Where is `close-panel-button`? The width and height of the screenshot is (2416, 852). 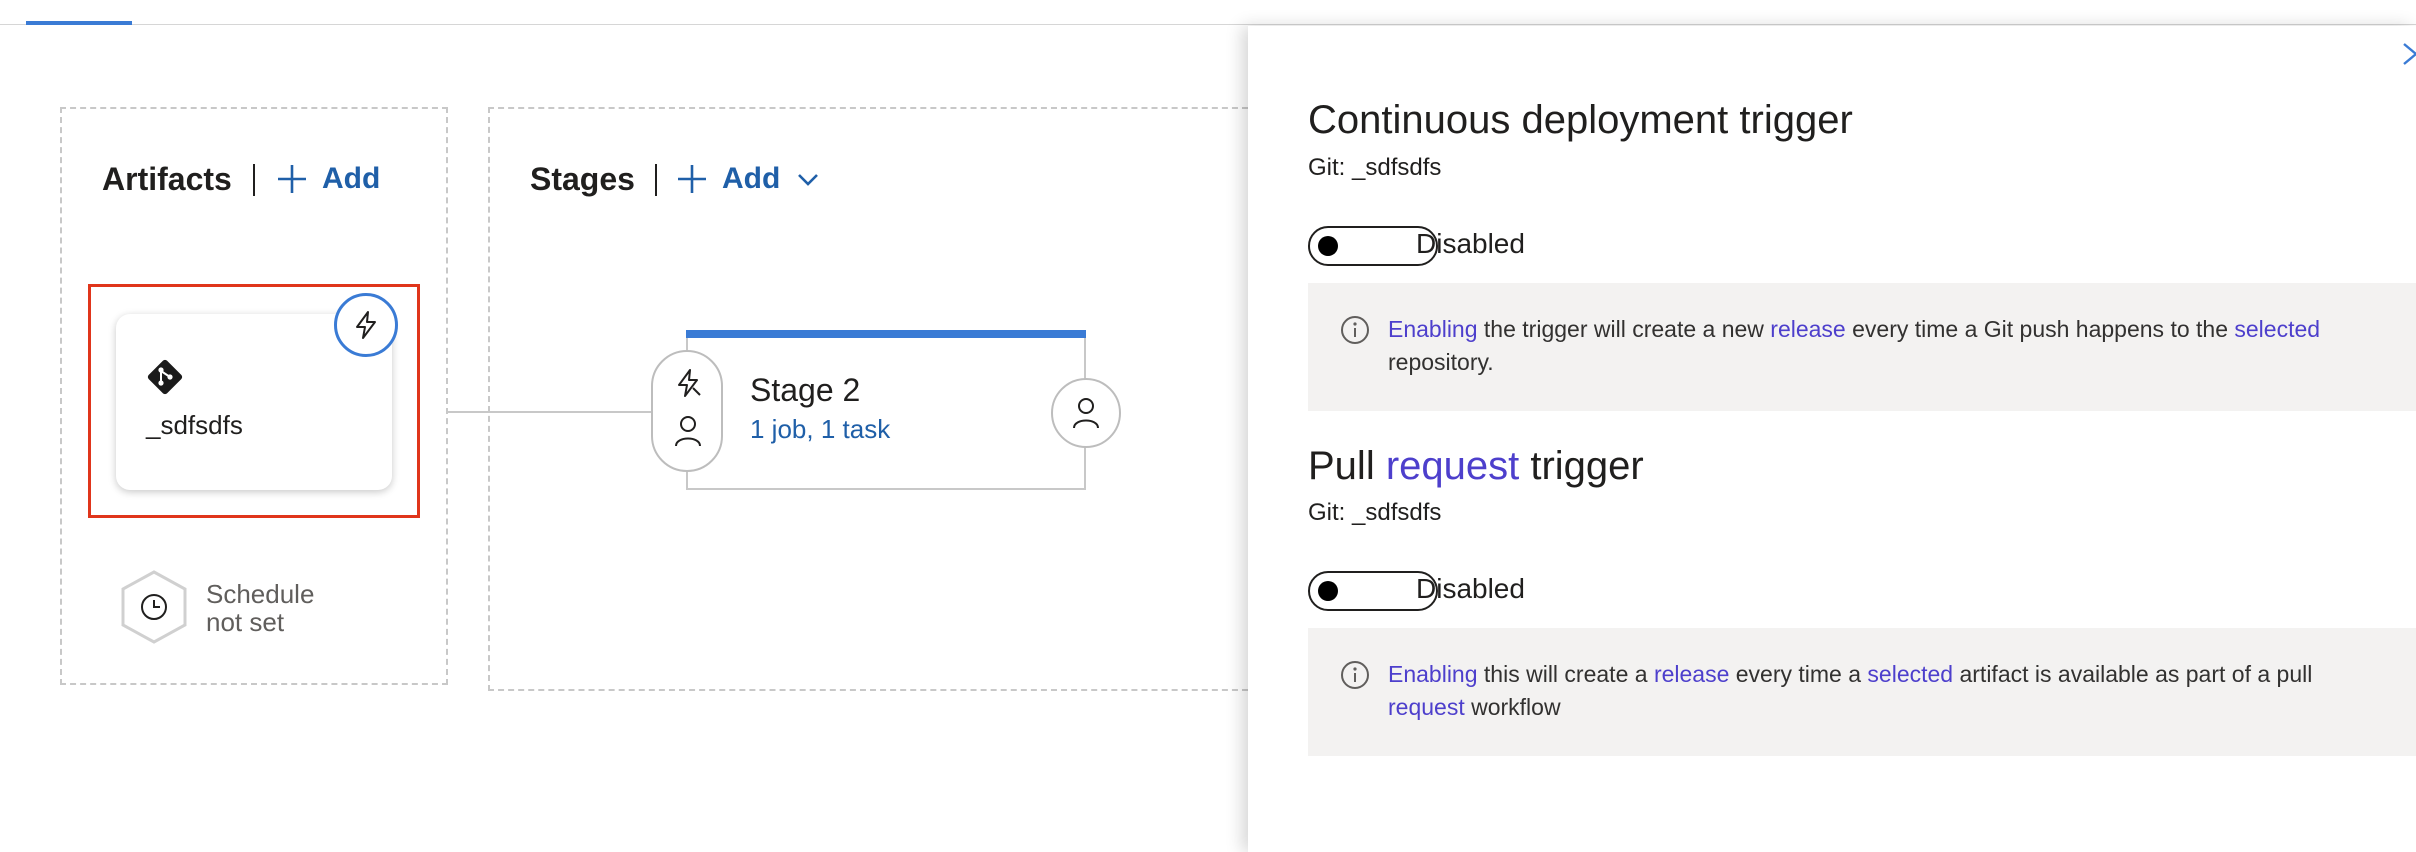 close-panel-button is located at coordinates (2408, 56).